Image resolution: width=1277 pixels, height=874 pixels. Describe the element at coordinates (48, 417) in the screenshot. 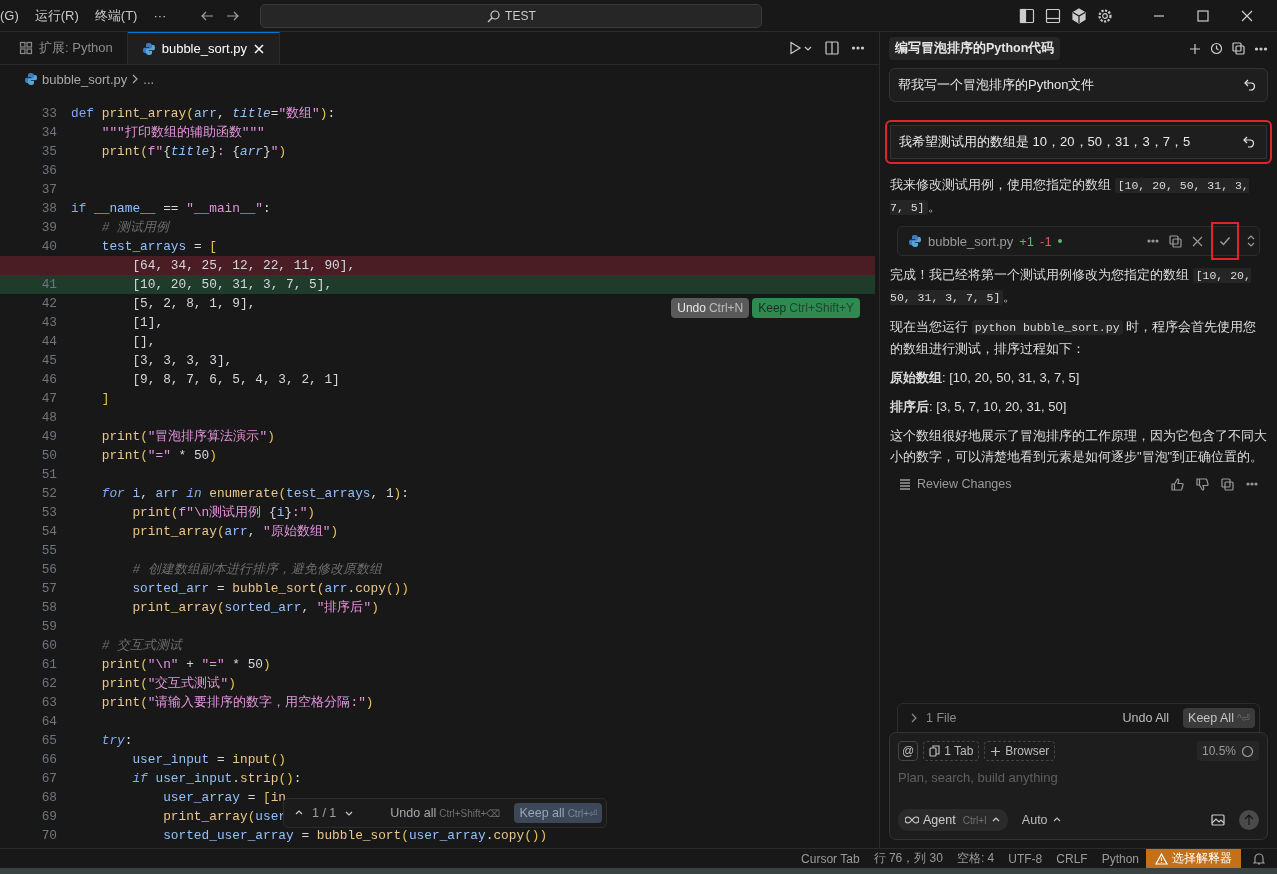

I see `line-number: 48` at that location.